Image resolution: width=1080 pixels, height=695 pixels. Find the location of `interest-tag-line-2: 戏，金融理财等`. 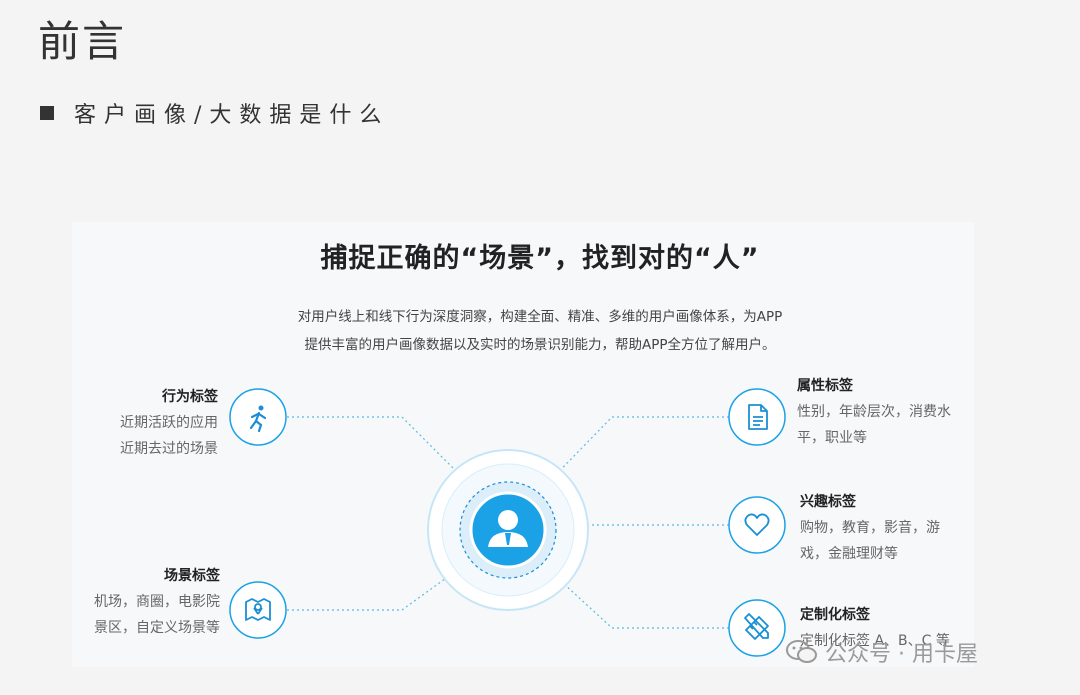

interest-tag-line-2: 戏，金融理财等 is located at coordinates (849, 554).